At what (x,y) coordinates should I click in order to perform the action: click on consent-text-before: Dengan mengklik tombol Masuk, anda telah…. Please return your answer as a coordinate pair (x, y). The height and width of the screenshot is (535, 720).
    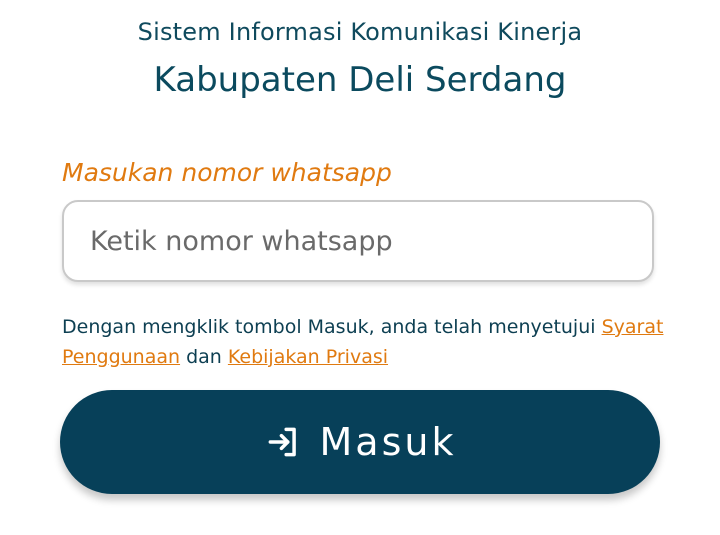
    Looking at the image, I should click on (329, 327).